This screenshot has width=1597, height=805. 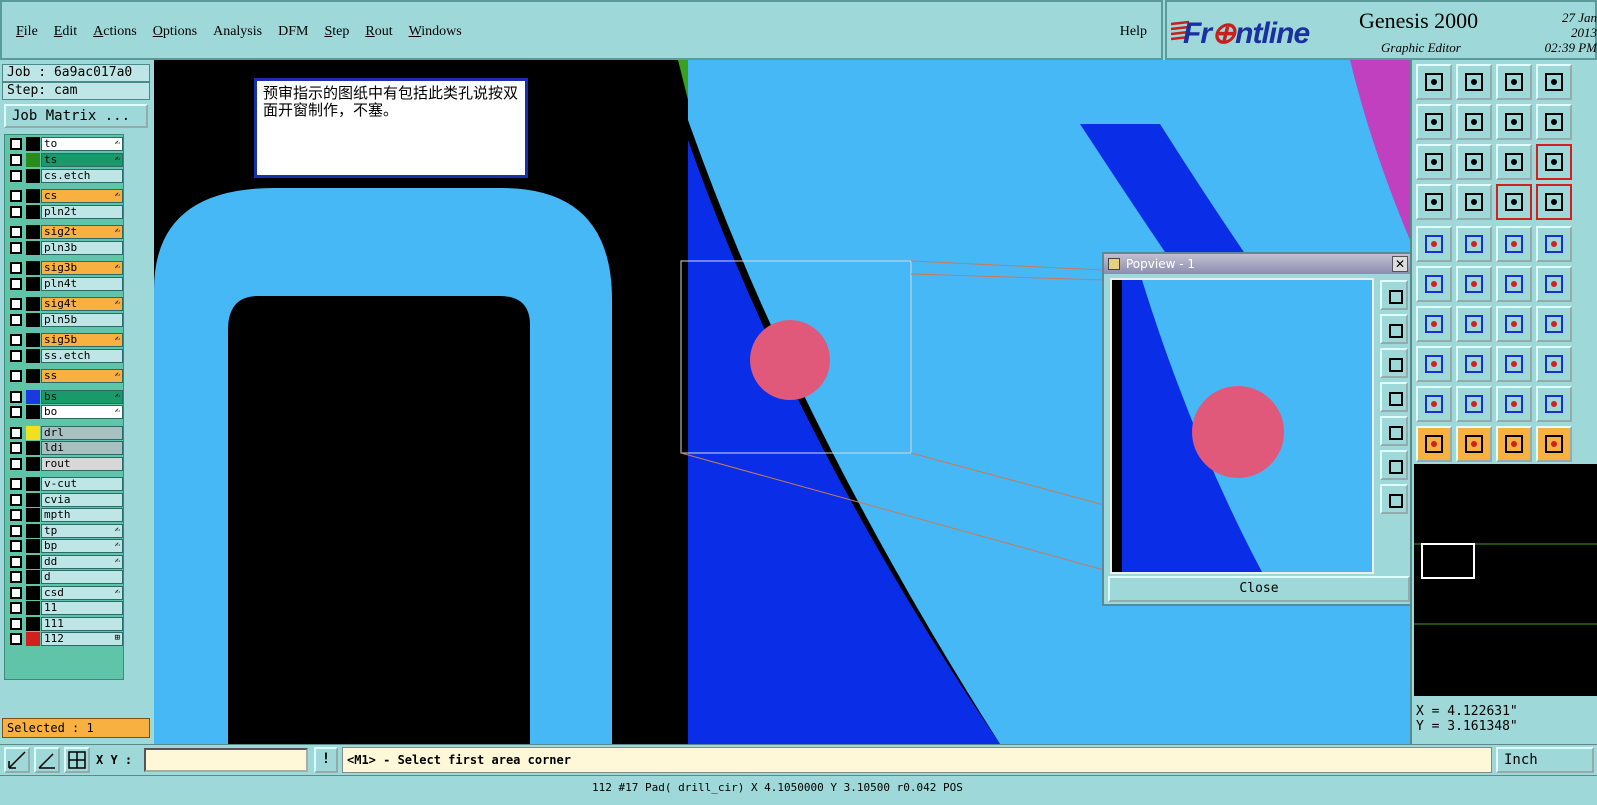 I want to click on window-menu-icon, so click(x=1114, y=264).